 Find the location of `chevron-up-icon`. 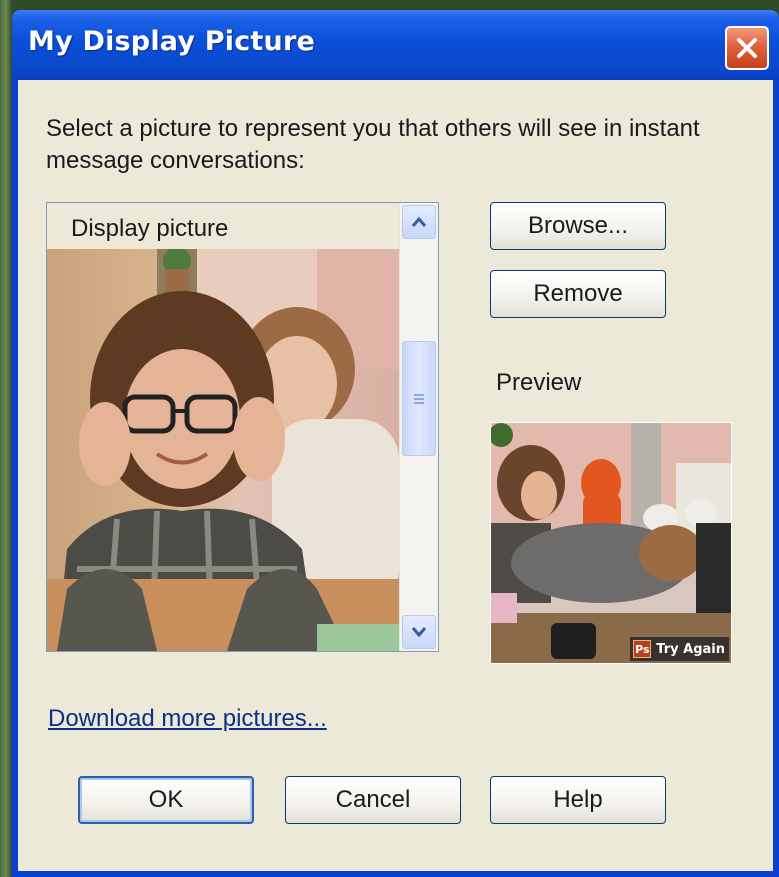

chevron-up-icon is located at coordinates (419, 221).